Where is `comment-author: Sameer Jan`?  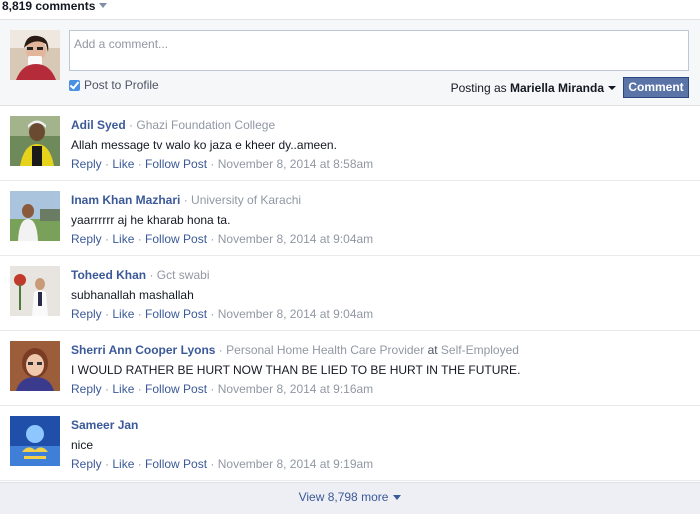
comment-author: Sameer Jan is located at coordinates (104, 425).